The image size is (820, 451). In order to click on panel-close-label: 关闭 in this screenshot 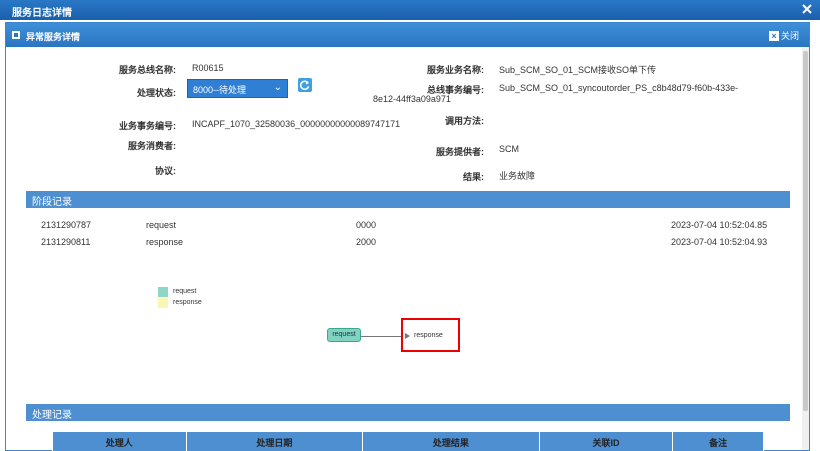, I will do `click(789, 36)`.